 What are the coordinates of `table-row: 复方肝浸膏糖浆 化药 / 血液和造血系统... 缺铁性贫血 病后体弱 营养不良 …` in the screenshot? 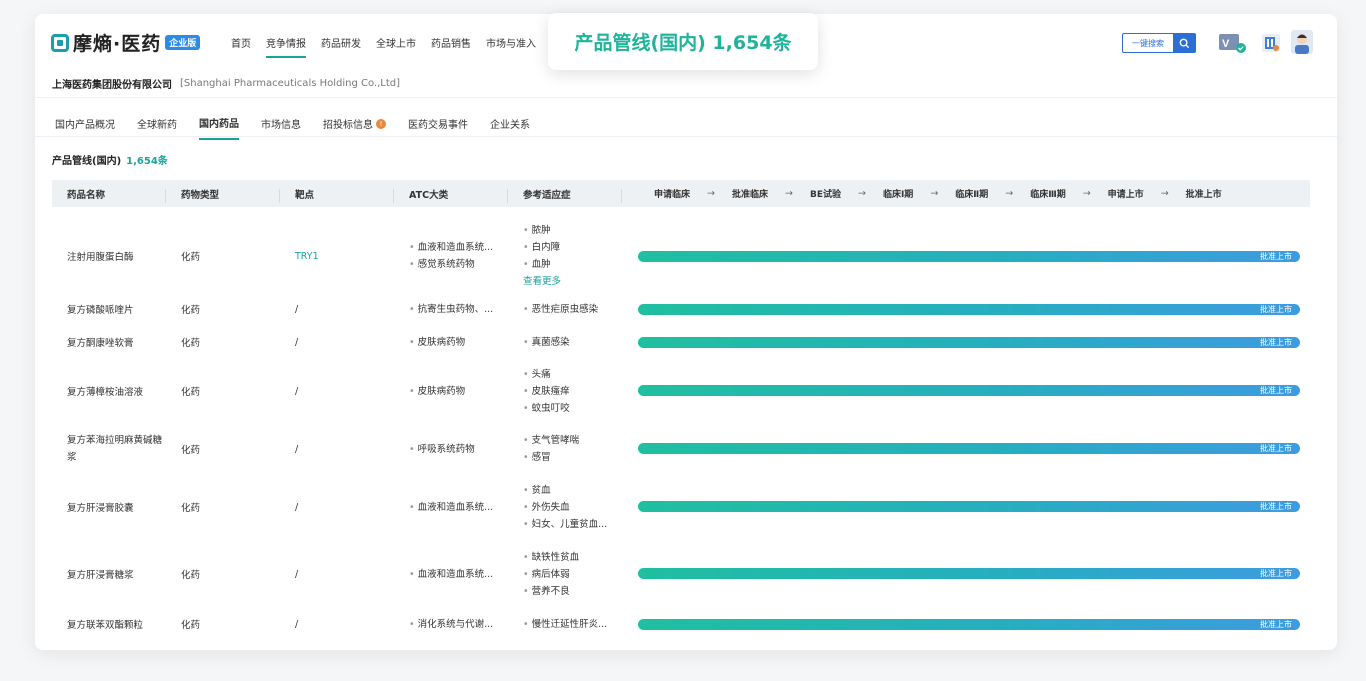 It's located at (681, 574).